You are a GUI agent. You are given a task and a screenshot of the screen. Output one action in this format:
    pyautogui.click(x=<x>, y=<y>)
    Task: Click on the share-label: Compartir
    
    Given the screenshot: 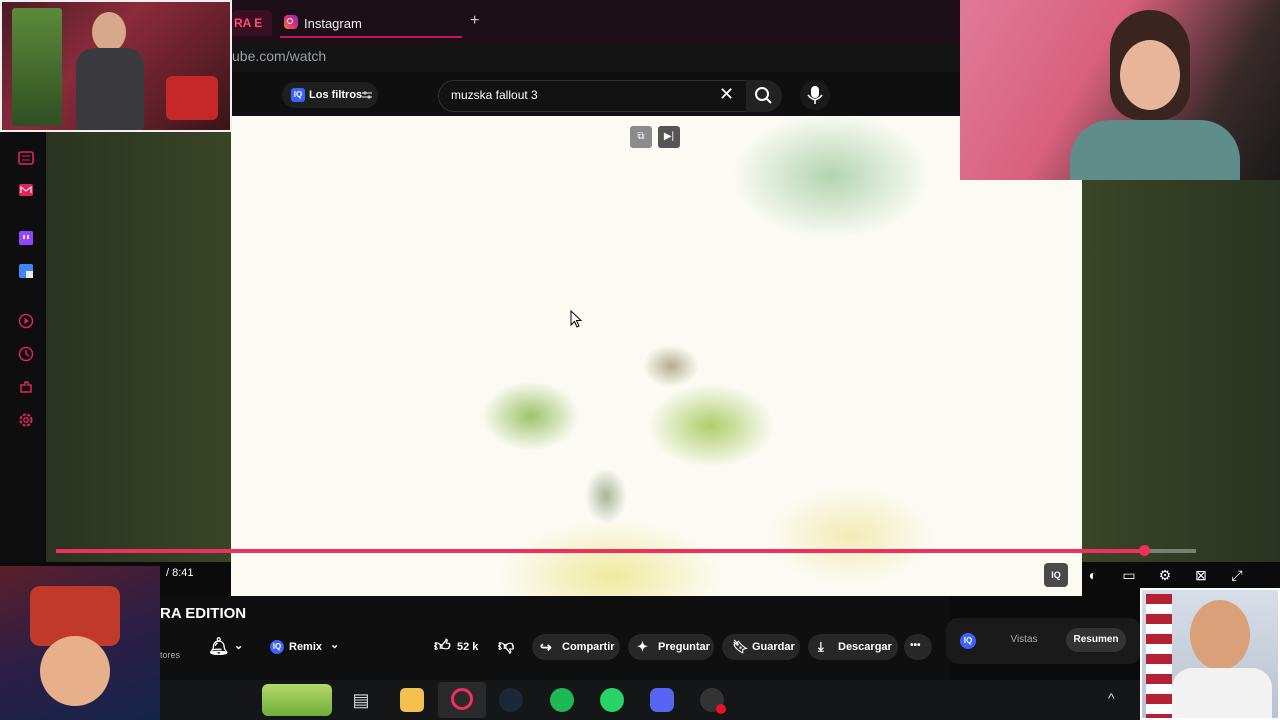 What is the action you would take?
    pyautogui.click(x=588, y=647)
    